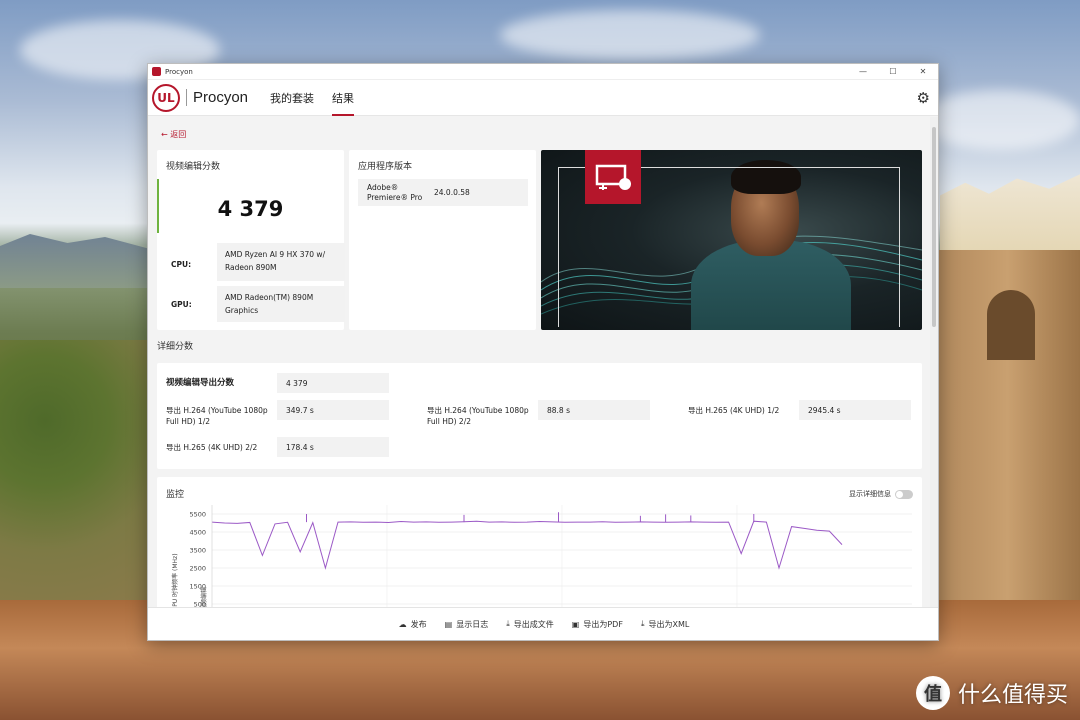 The image size is (1080, 720). Describe the element at coordinates (932, 693) in the screenshot. I see `watermark-logo-icon: 值` at that location.